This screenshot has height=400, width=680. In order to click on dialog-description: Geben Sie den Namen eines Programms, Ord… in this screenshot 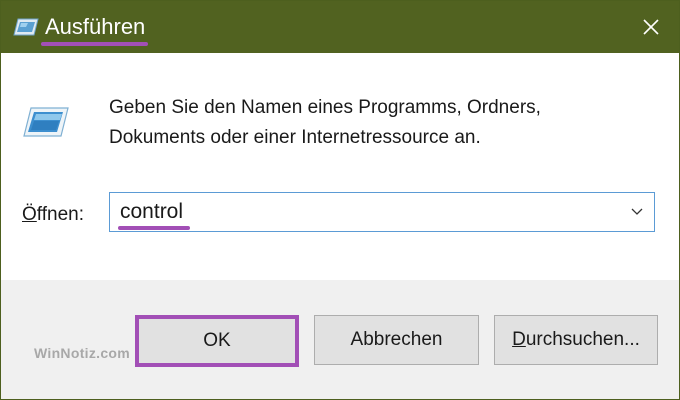, I will do `click(369, 123)`.